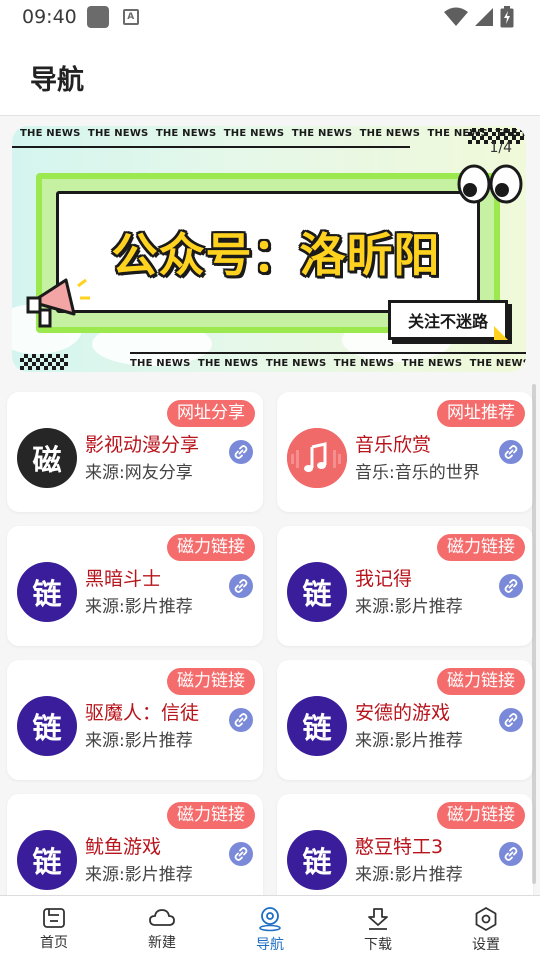  What do you see at coordinates (270, 75) in the screenshot?
I see `app-header: 导航` at bounding box center [270, 75].